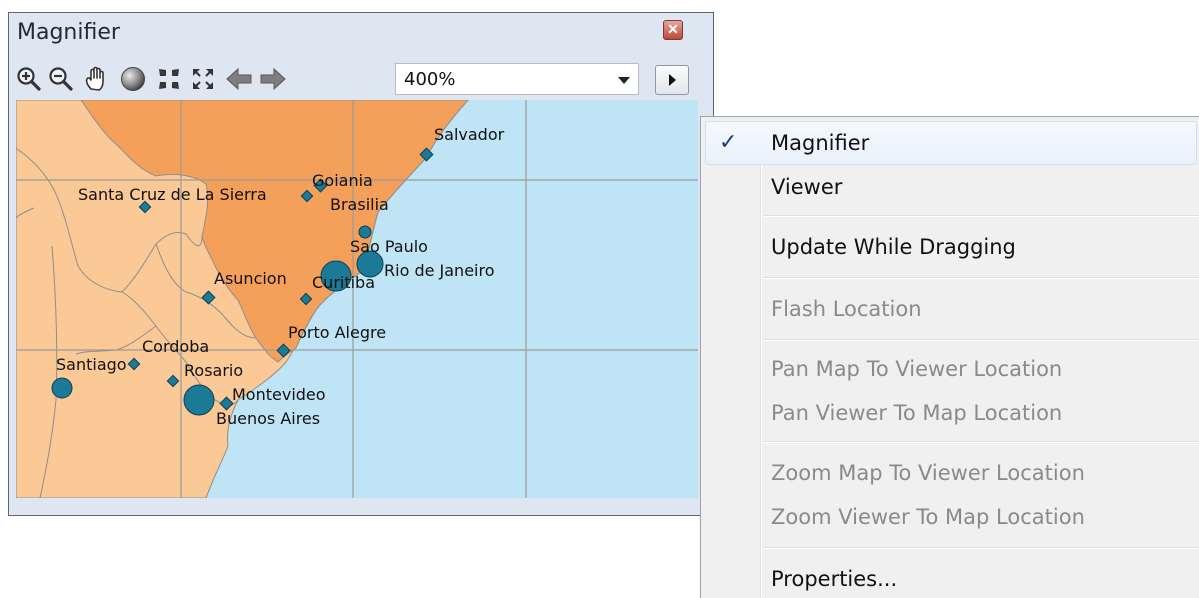 The image size is (1199, 598). What do you see at coordinates (916, 413) in the screenshot?
I see `menu-item-pan-viewer-to-map: Pan Viewer To Map Location` at bounding box center [916, 413].